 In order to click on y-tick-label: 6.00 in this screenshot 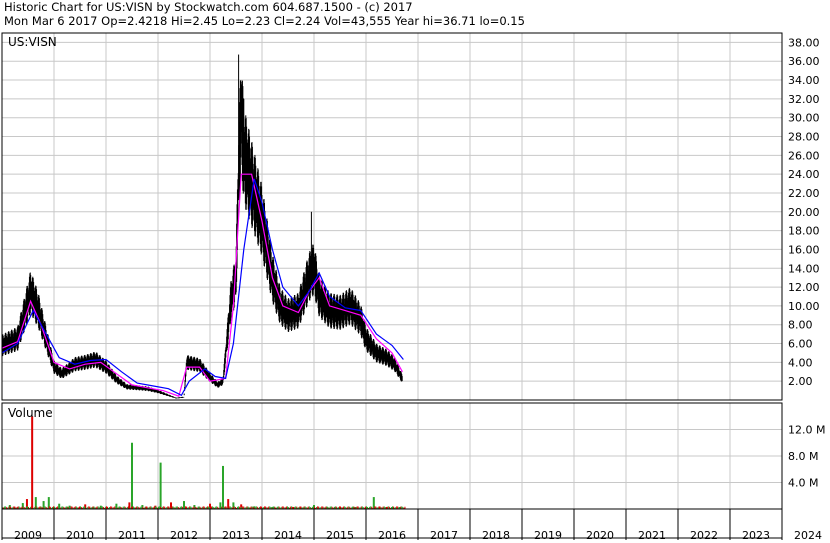, I will do `click(800, 344)`.